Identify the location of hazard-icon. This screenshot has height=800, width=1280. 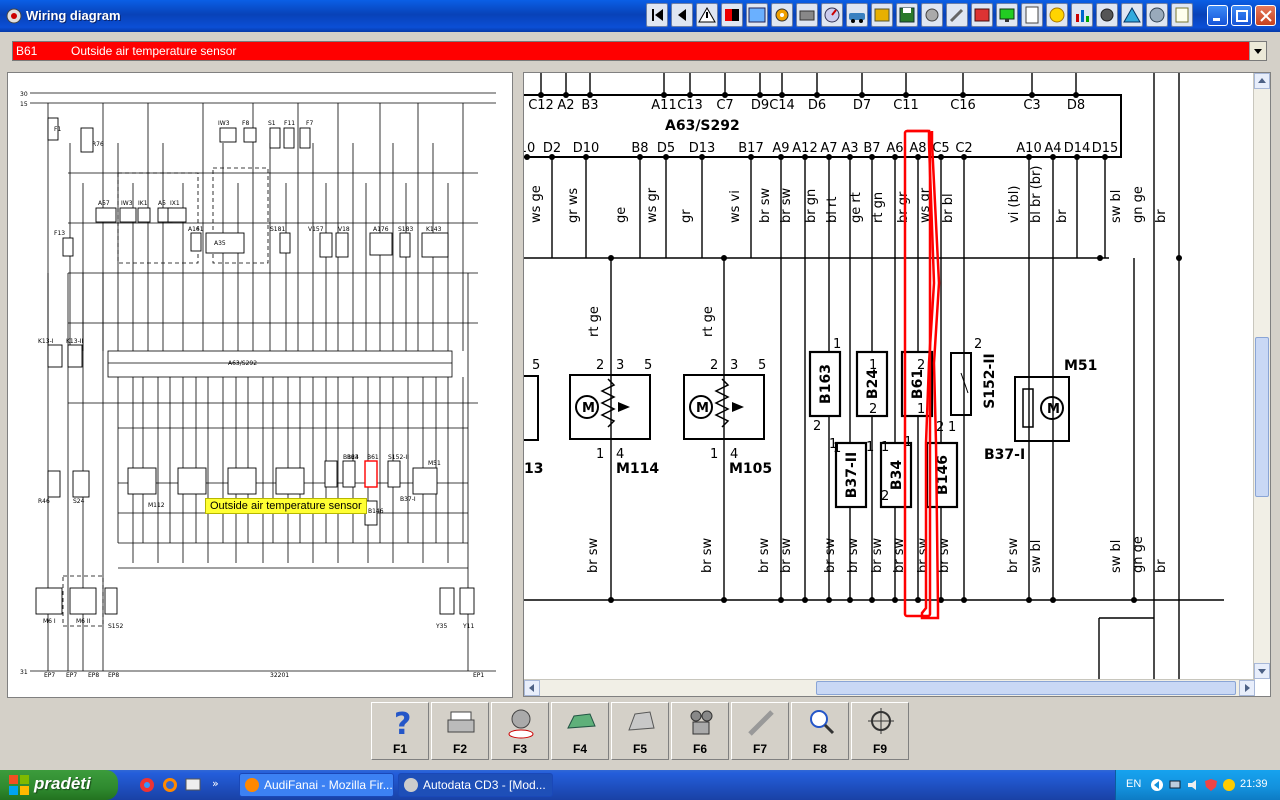
(1132, 15).